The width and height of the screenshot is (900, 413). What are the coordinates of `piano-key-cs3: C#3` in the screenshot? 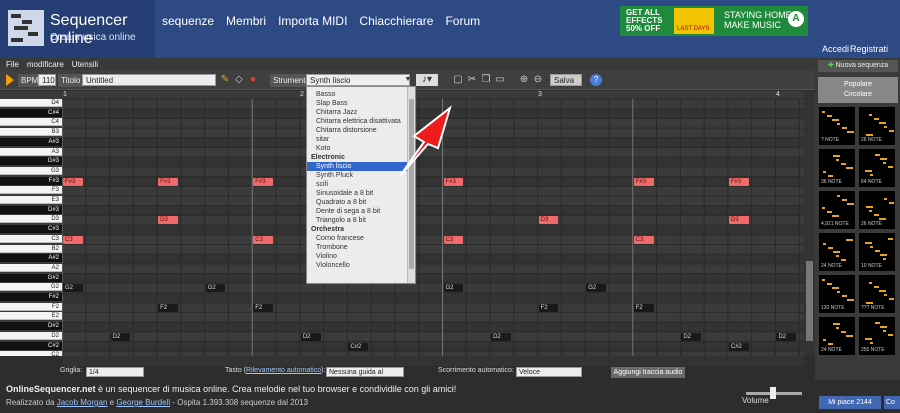 It's located at (31, 229).